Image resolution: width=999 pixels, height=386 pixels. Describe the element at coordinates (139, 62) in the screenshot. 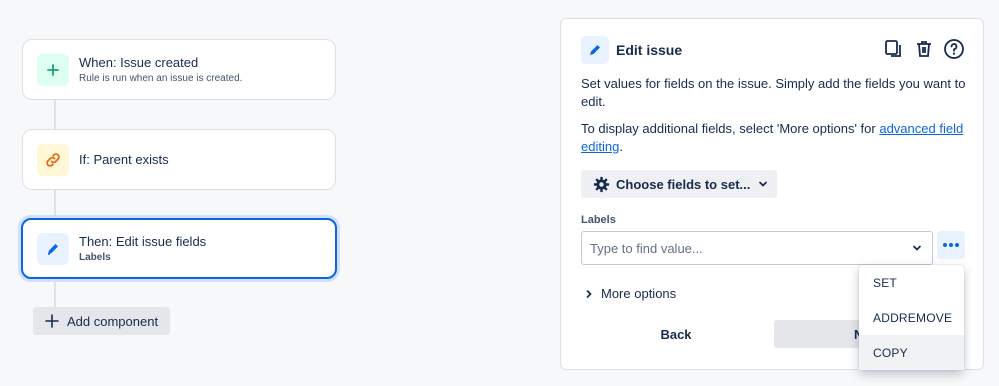

I see `trigger-title: When: Issue created` at that location.